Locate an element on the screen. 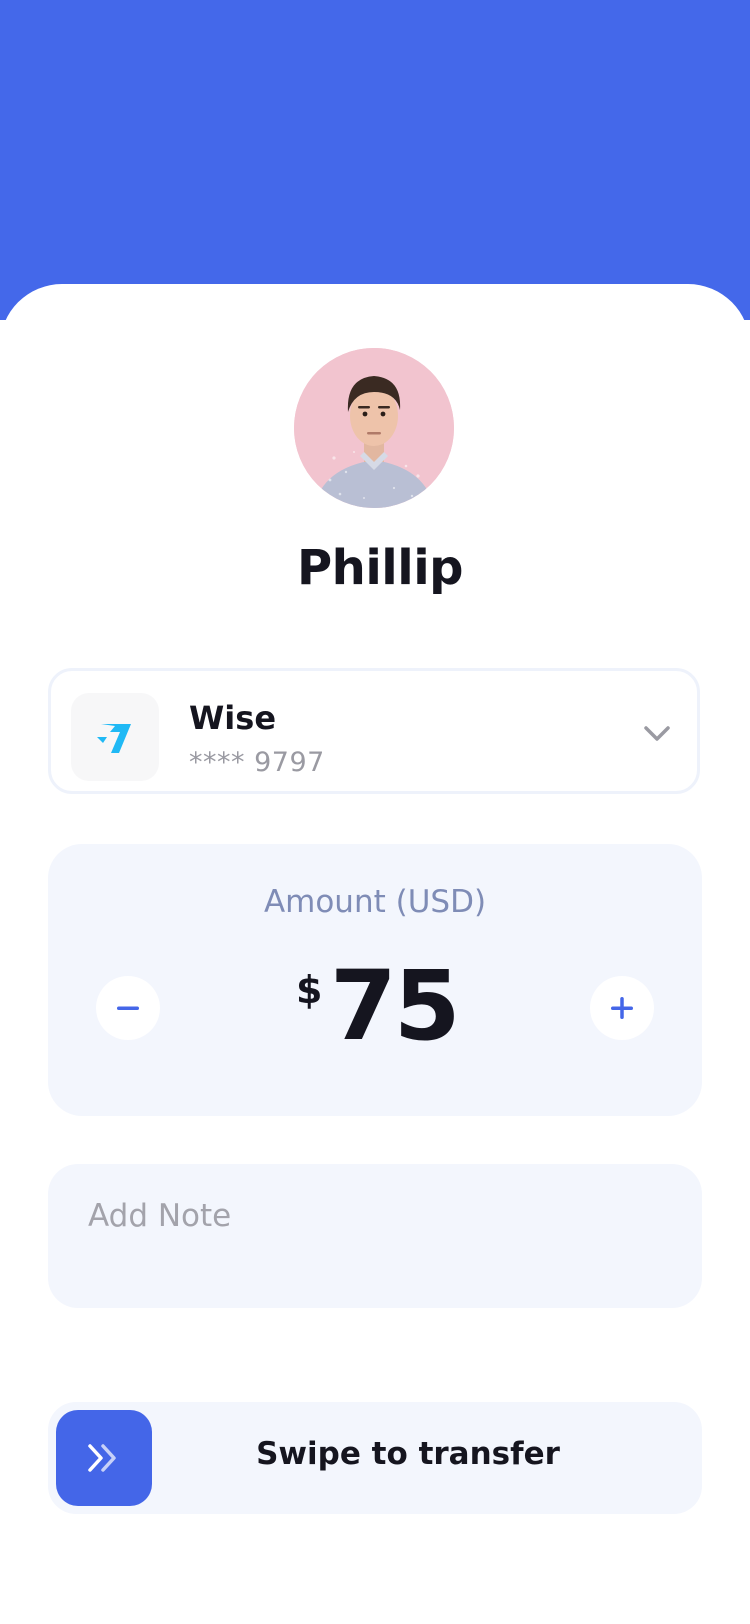 The height and width of the screenshot is (1624, 750). double-chevron-right-icon is located at coordinates (102, 1458).